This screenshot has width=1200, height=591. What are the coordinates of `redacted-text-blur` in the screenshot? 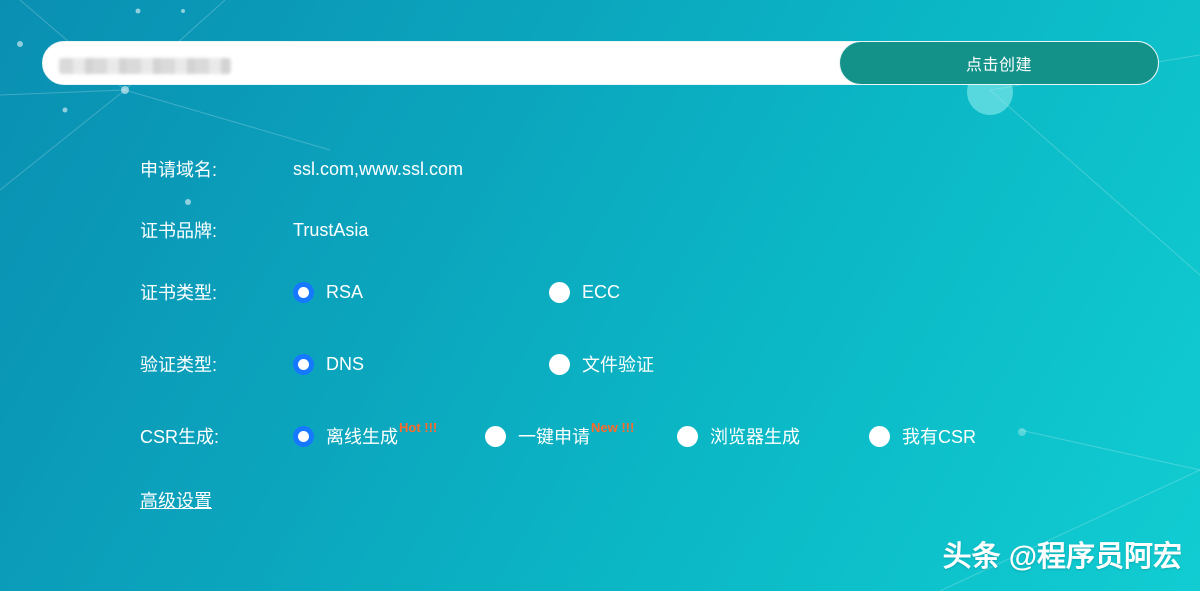 It's located at (145, 66).